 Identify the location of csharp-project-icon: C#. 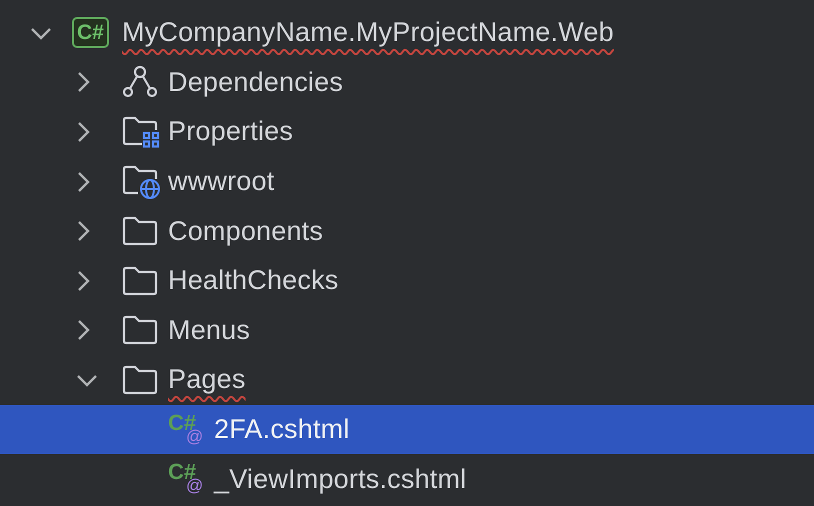
(90, 32).